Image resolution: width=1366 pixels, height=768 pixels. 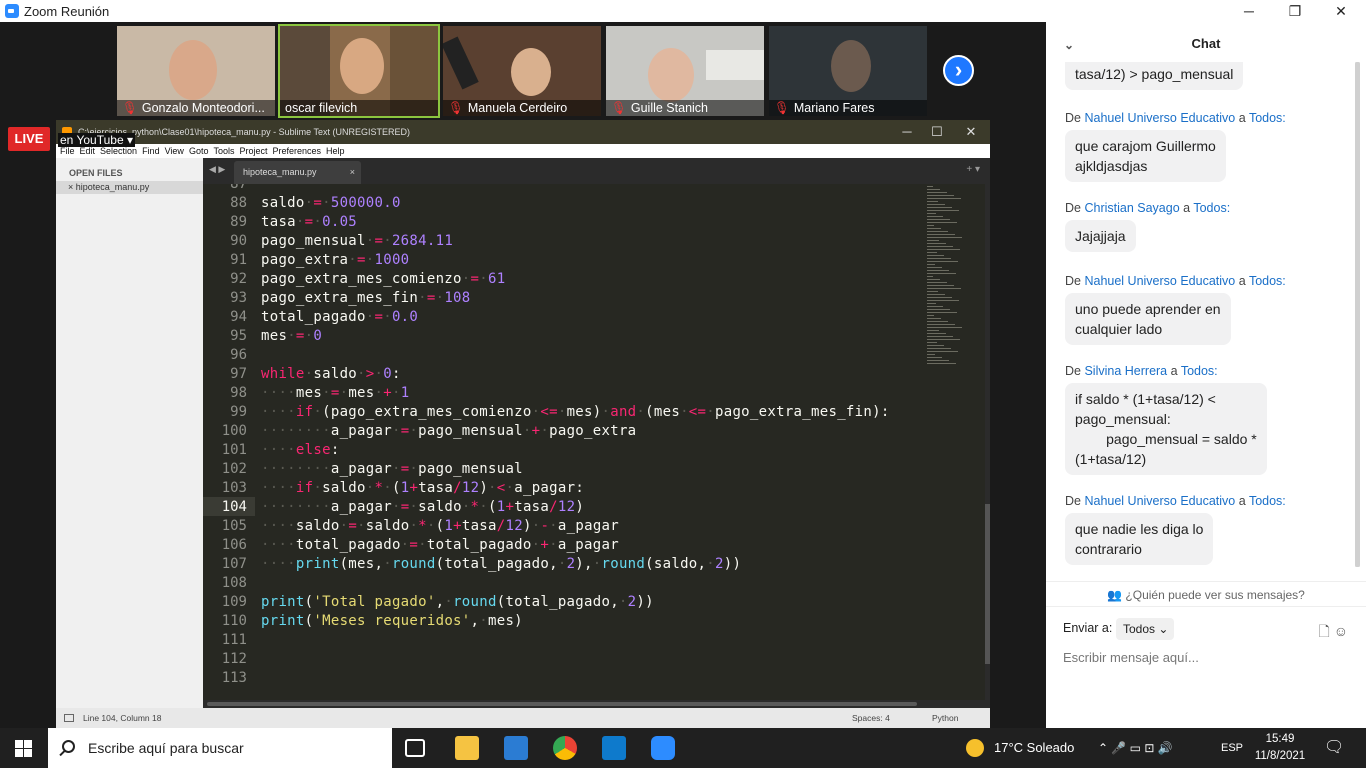 What do you see at coordinates (223, 151) in the screenshot?
I see `menu-tools: Tools` at bounding box center [223, 151].